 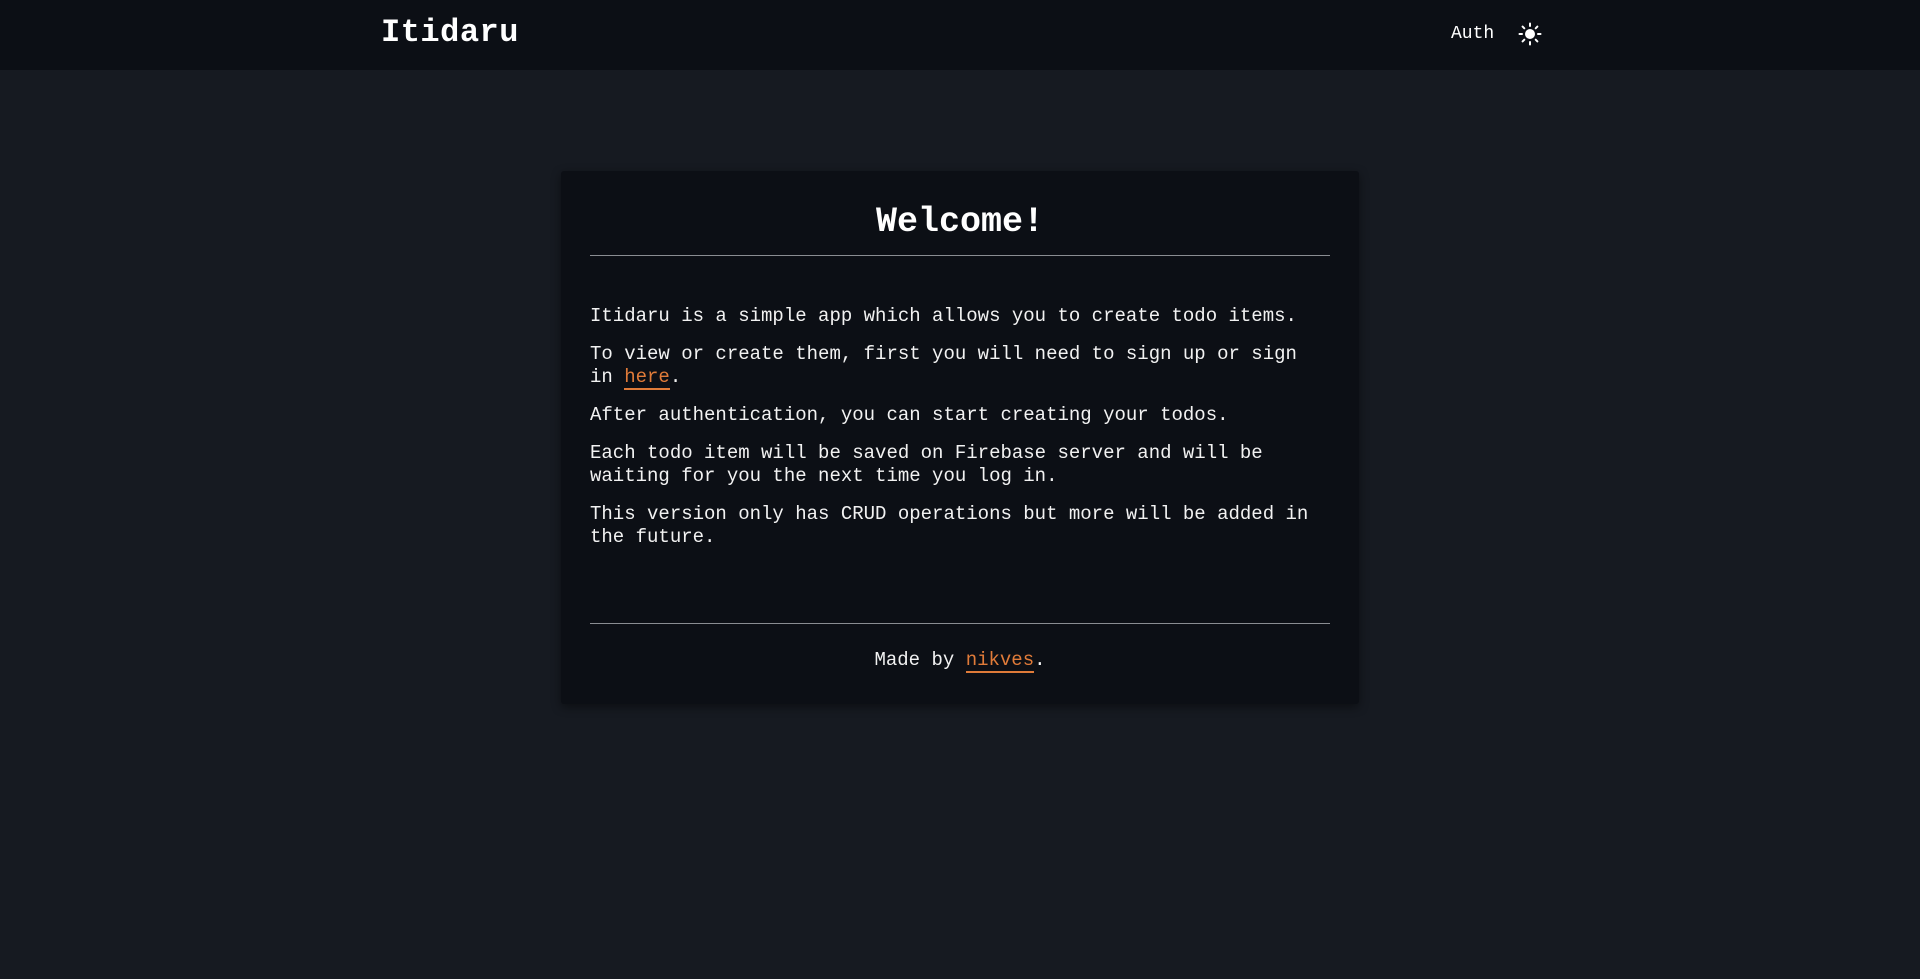 I want to click on brand-logo: Itidaru, so click(x=450, y=32).